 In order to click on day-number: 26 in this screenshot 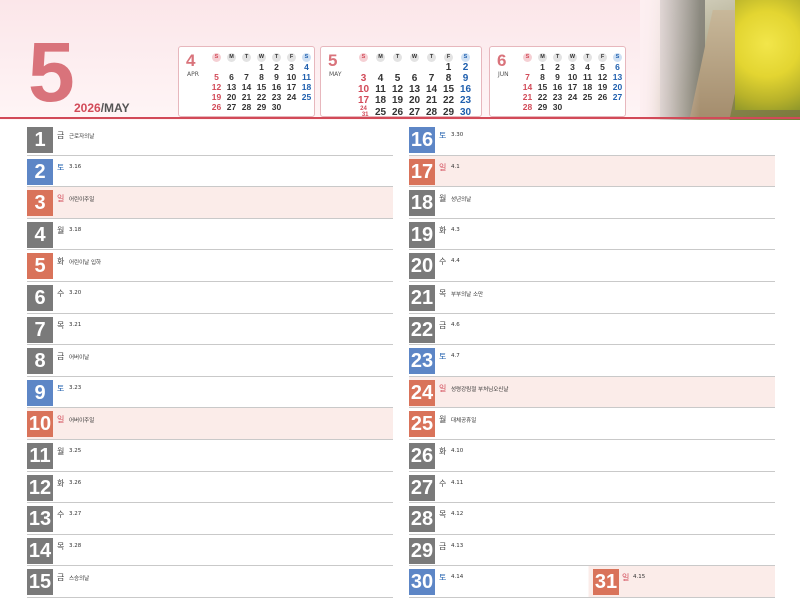, I will do `click(422, 455)`.